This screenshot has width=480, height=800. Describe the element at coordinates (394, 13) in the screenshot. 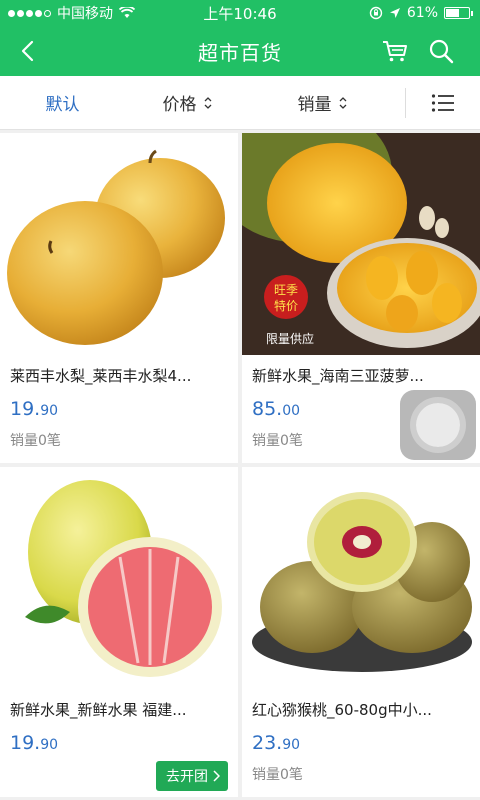

I see `location-icon` at that location.